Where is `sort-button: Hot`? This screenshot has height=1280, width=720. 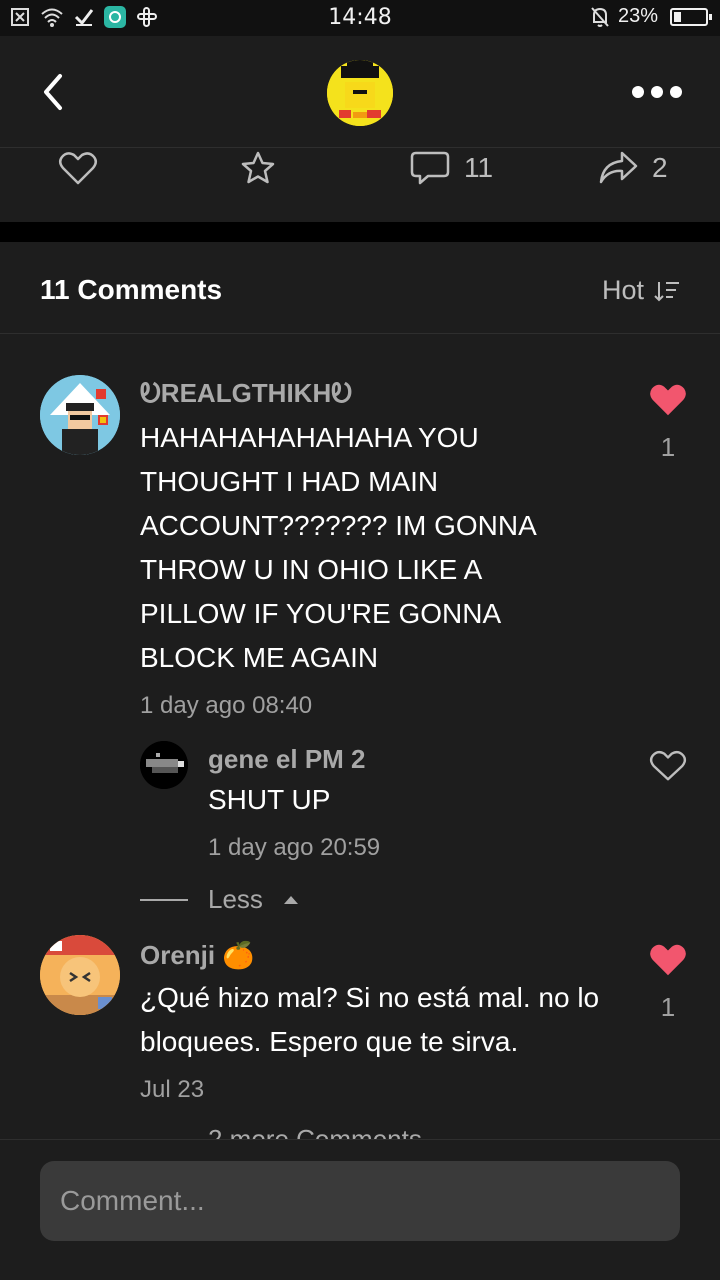
sort-button: Hot is located at coordinates (641, 290).